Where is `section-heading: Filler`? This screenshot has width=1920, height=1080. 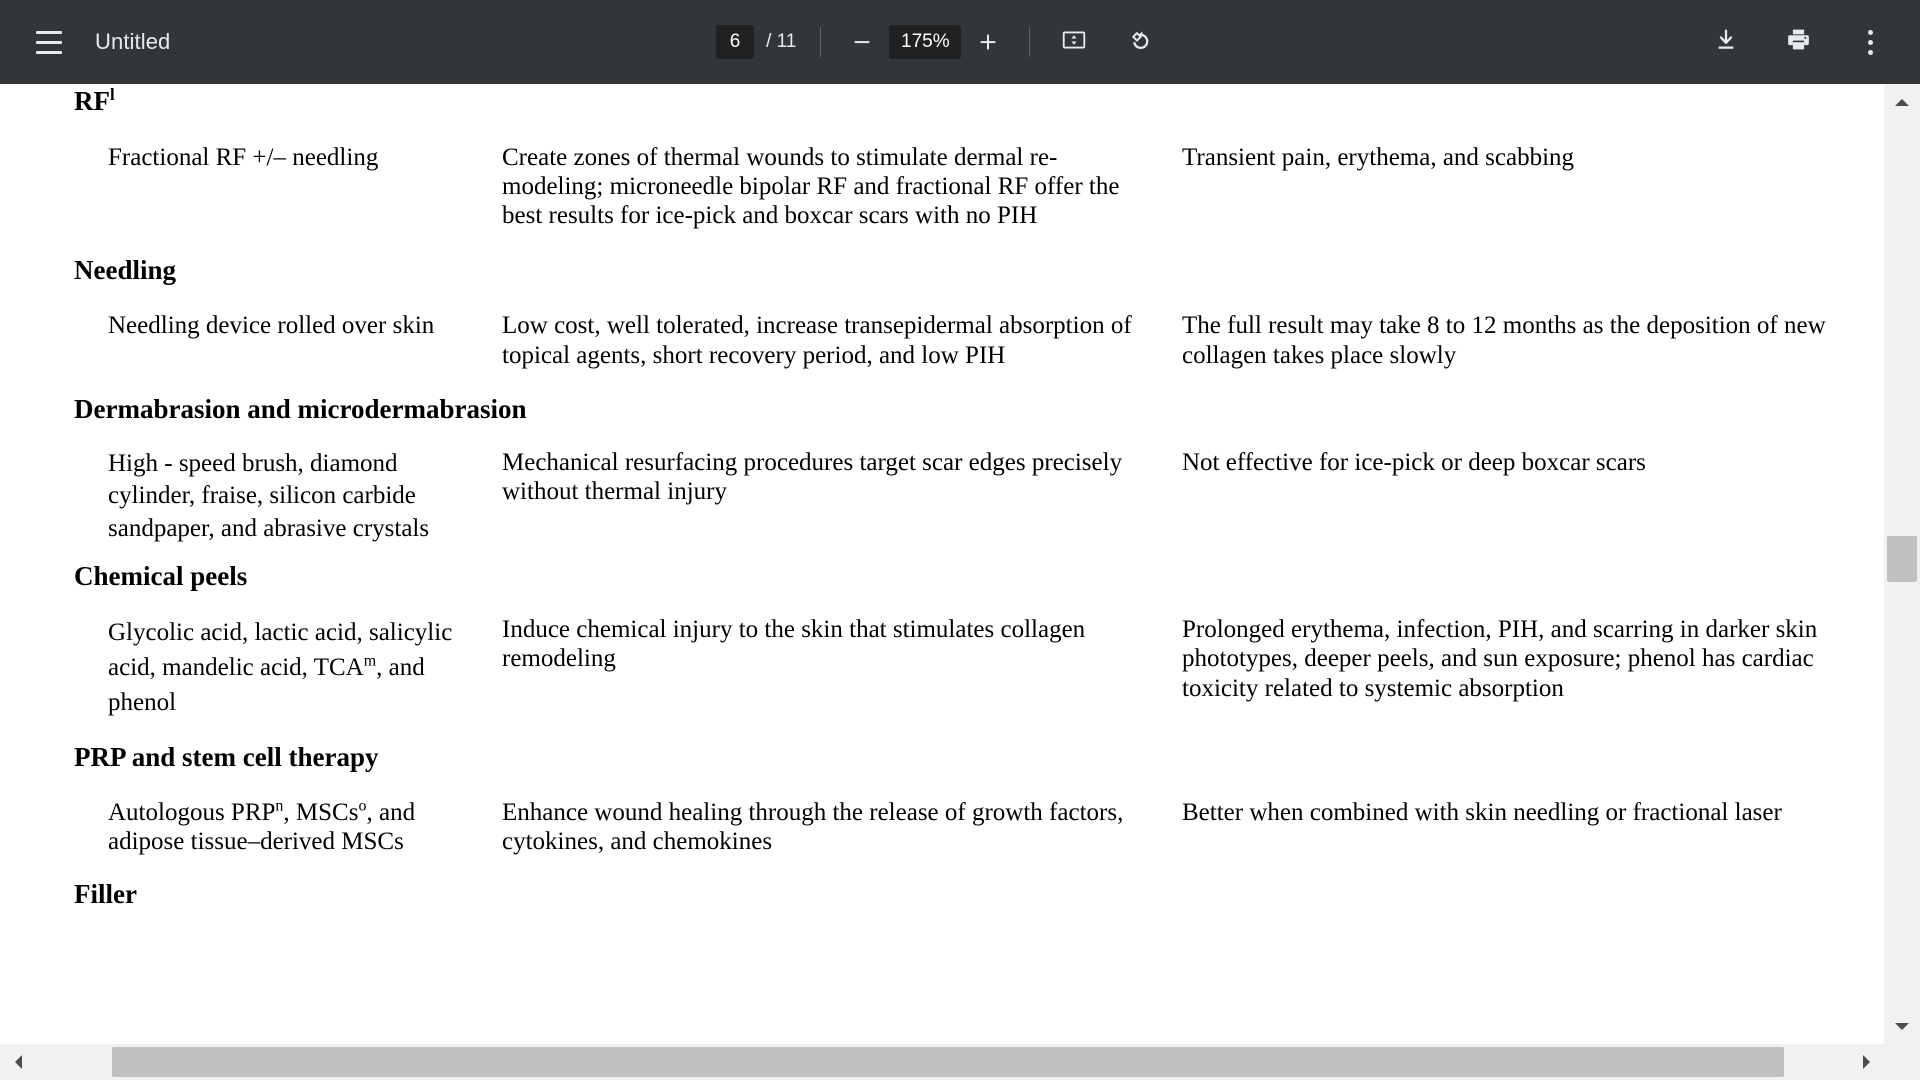 section-heading: Filler is located at coordinates (105, 893).